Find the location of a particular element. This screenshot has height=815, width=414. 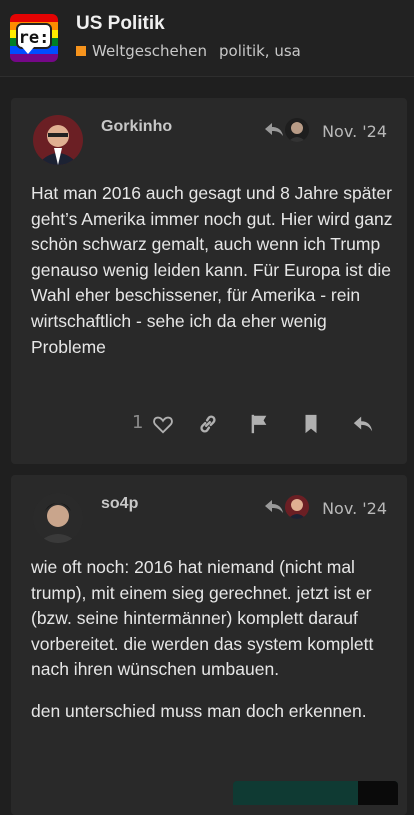

topic-title: US Politik is located at coordinates (120, 24).